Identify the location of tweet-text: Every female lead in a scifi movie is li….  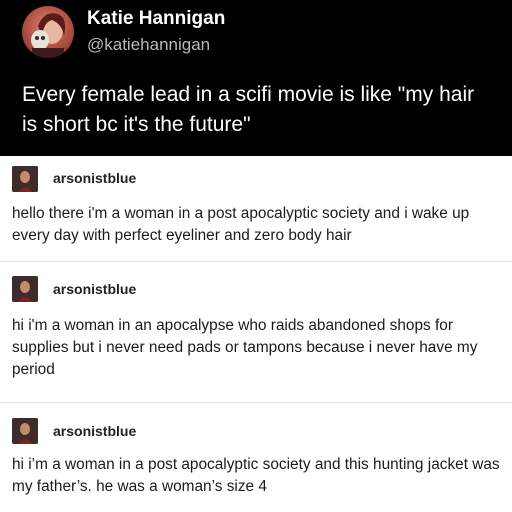
(248, 109).